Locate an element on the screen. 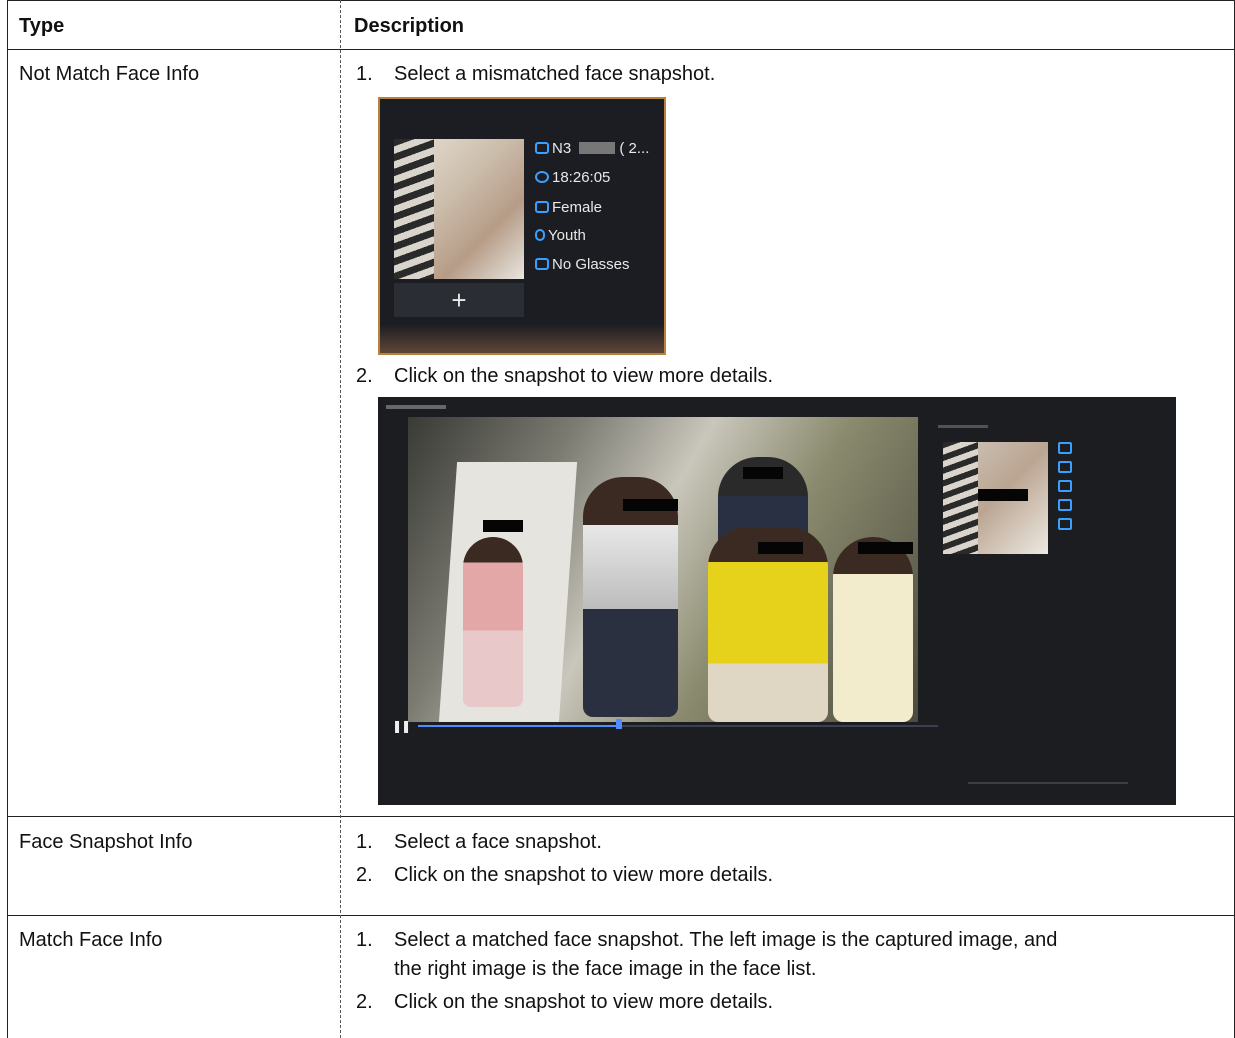 The height and width of the screenshot is (1038, 1235). plus-icon: + is located at coordinates (459, 300).